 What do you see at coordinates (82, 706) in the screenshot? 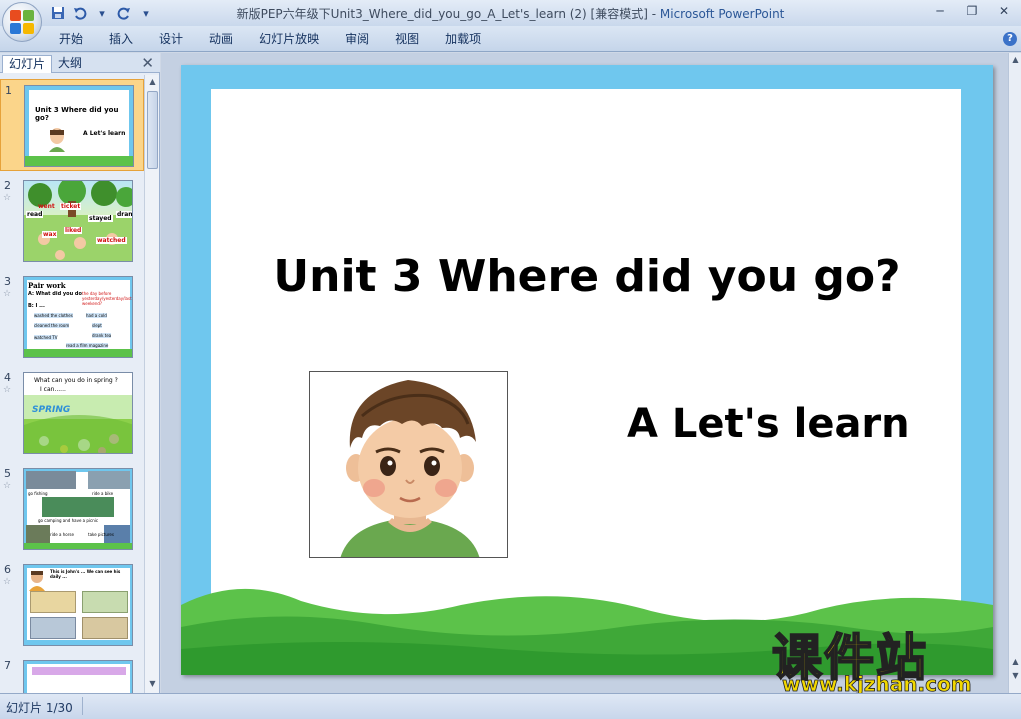
I see `status-divider` at bounding box center [82, 706].